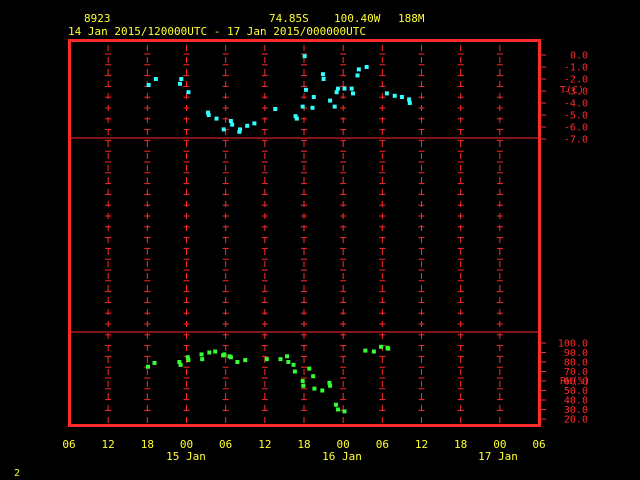  I want to click on y-tick-label: -2.0, so click(576, 80).